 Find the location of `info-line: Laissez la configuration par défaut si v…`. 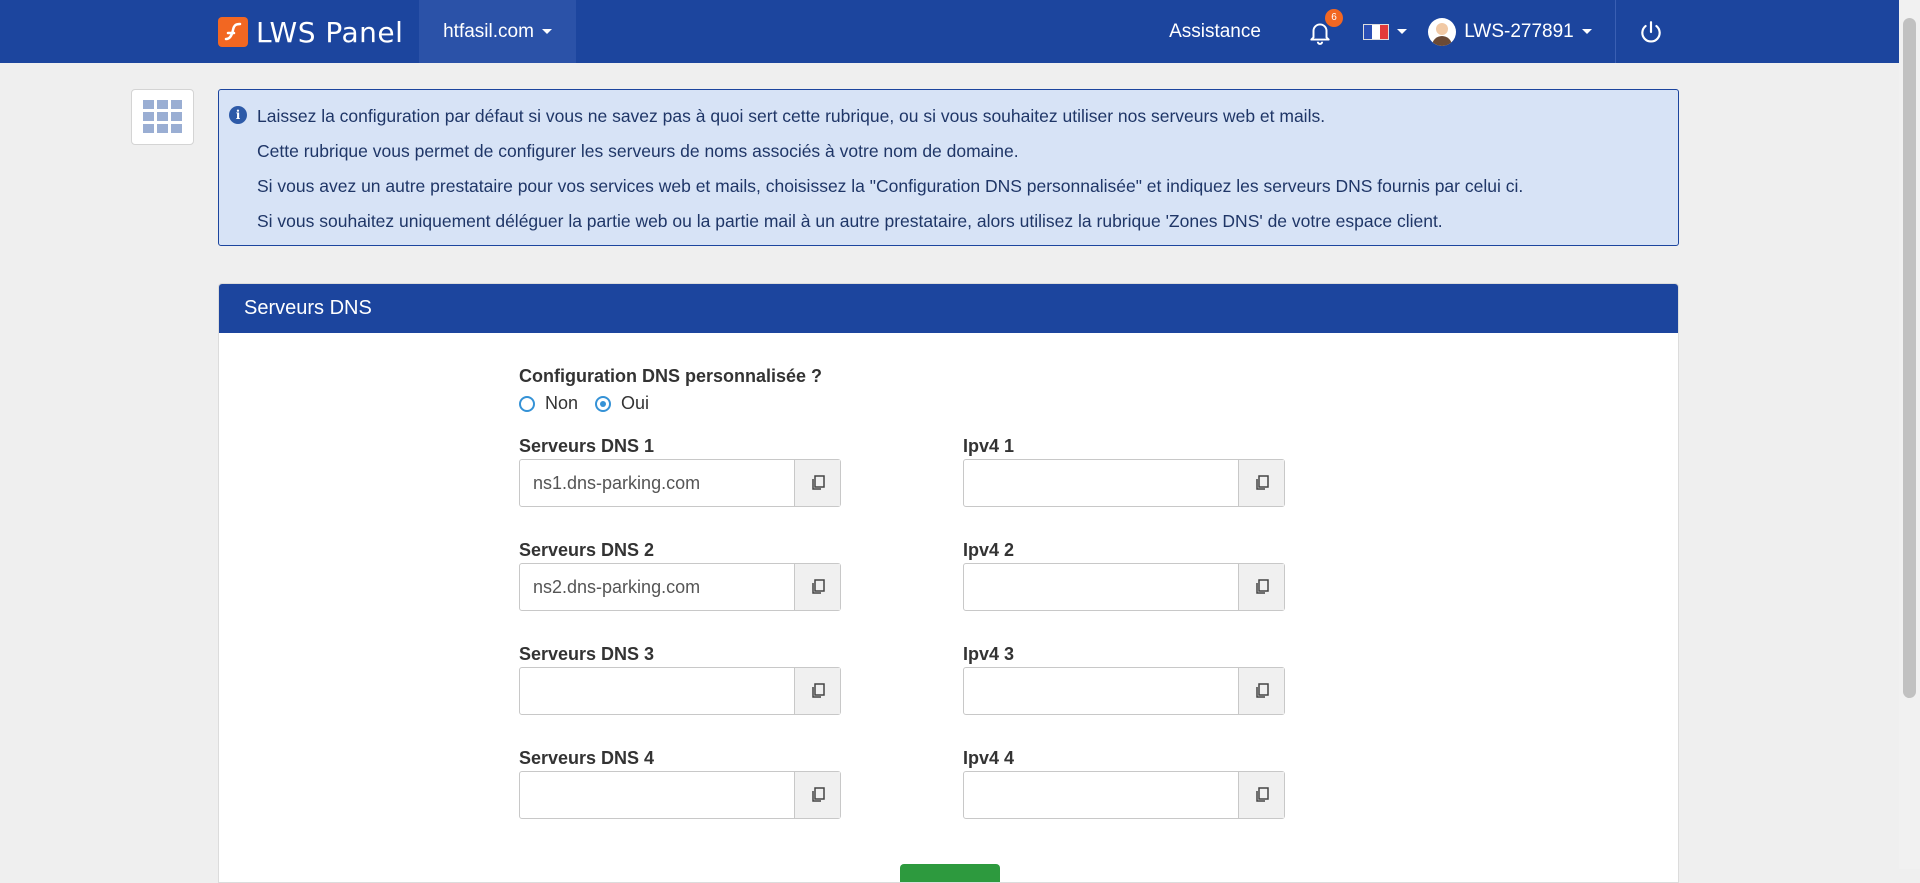

info-line: Laissez la configuration par défaut si v… is located at coordinates (791, 116).